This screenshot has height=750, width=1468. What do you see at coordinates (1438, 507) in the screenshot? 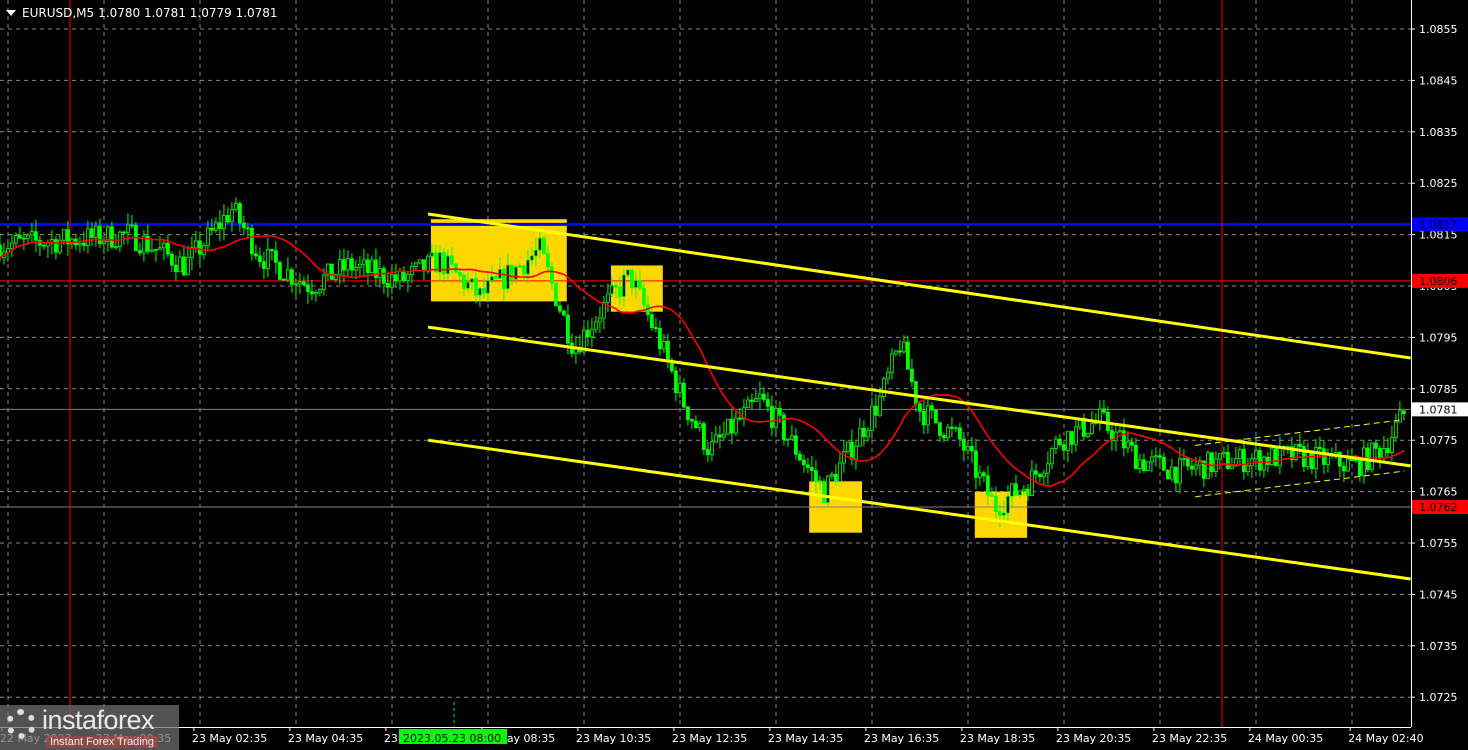
I see `price-level-label: 1.0762` at bounding box center [1438, 507].